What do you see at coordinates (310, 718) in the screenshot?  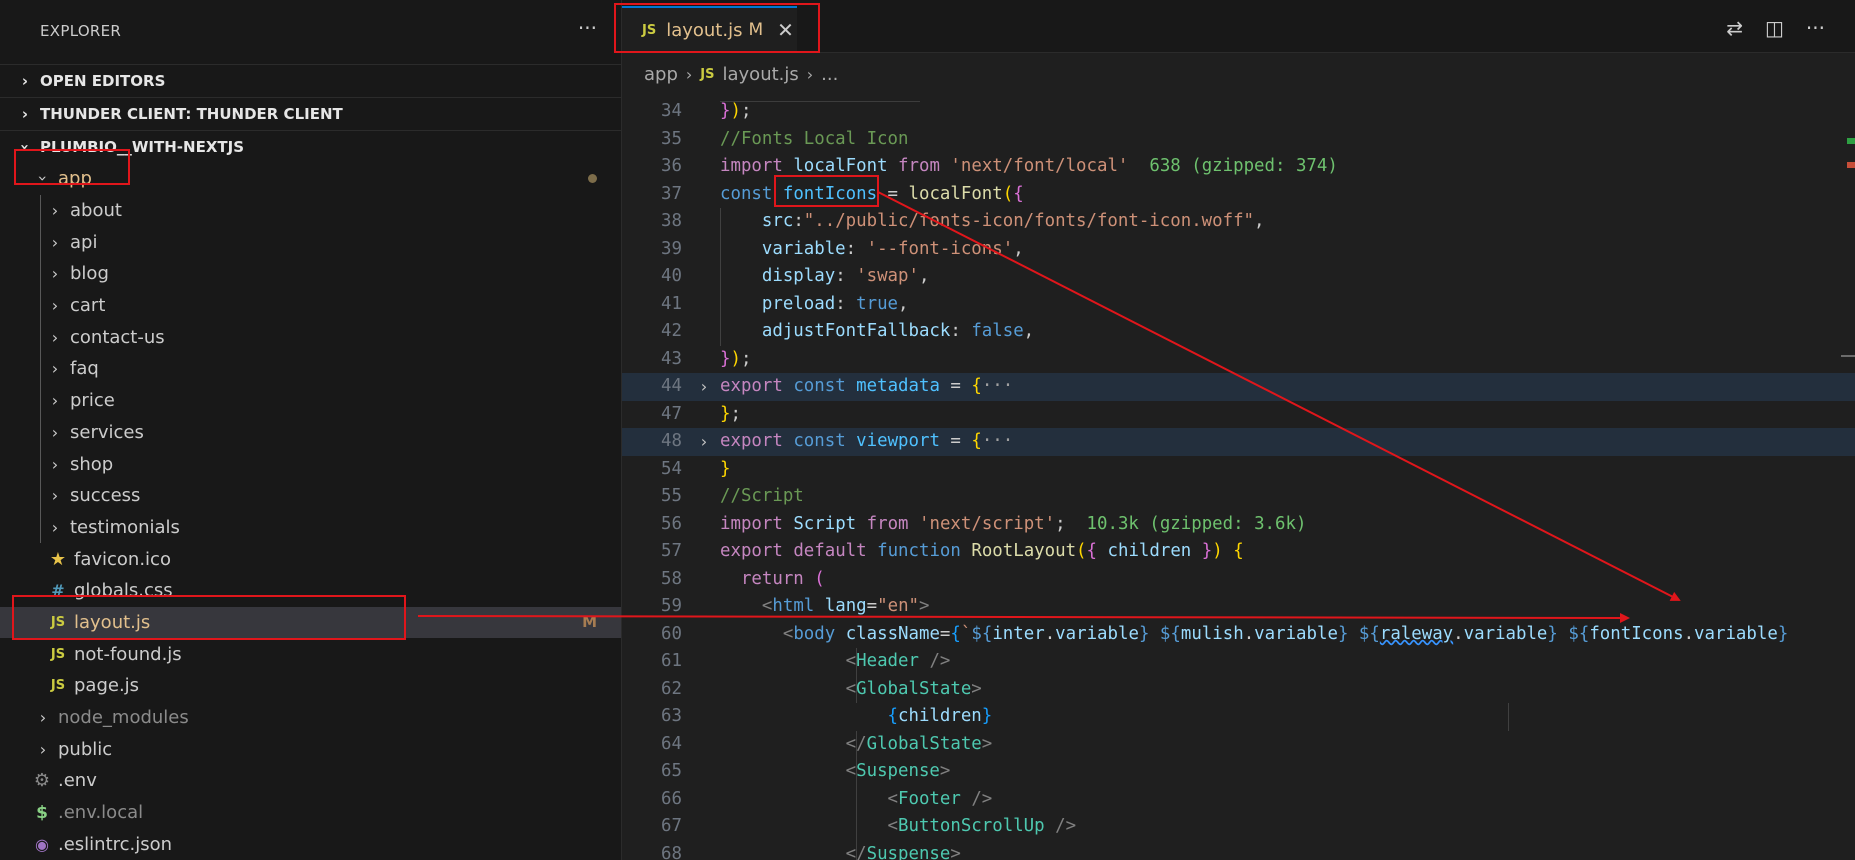 I see `tree-folder-node-modules: › node_modules` at bounding box center [310, 718].